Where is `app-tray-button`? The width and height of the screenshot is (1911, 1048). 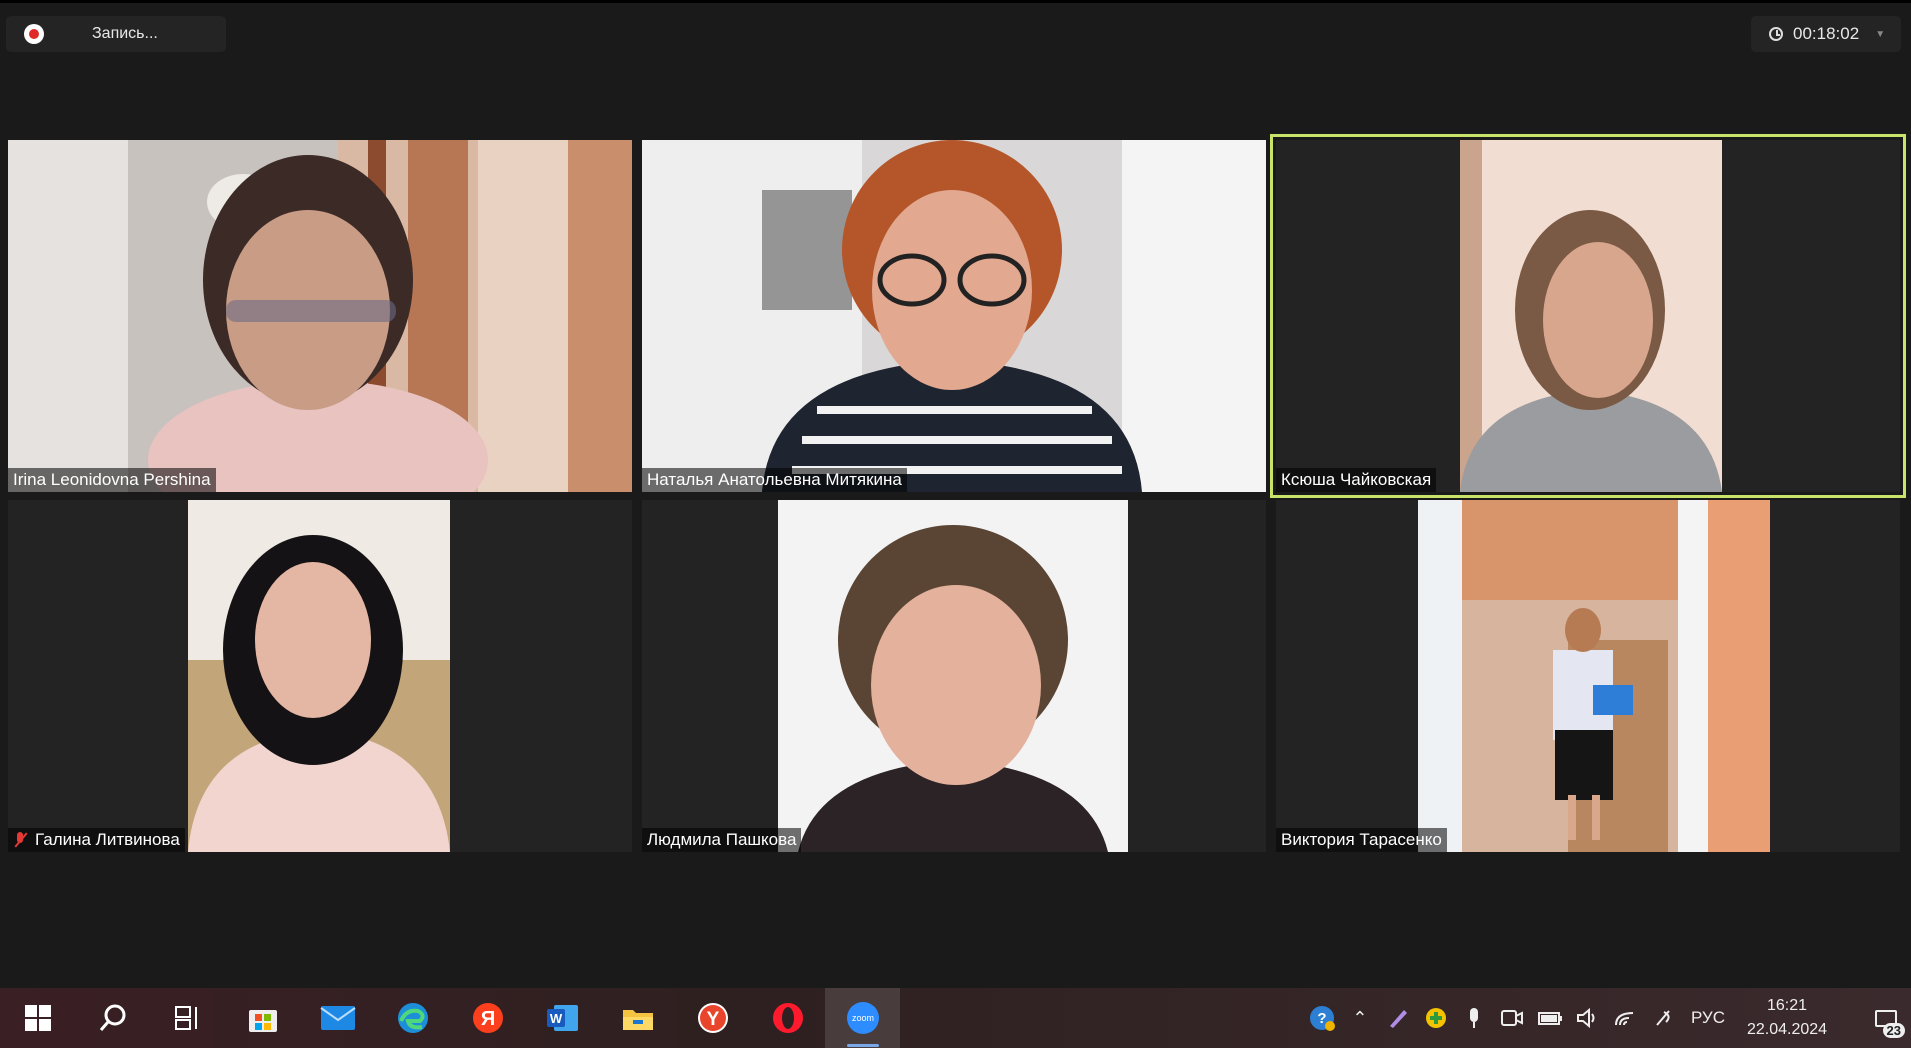
app-tray-button is located at coordinates (1436, 1018).